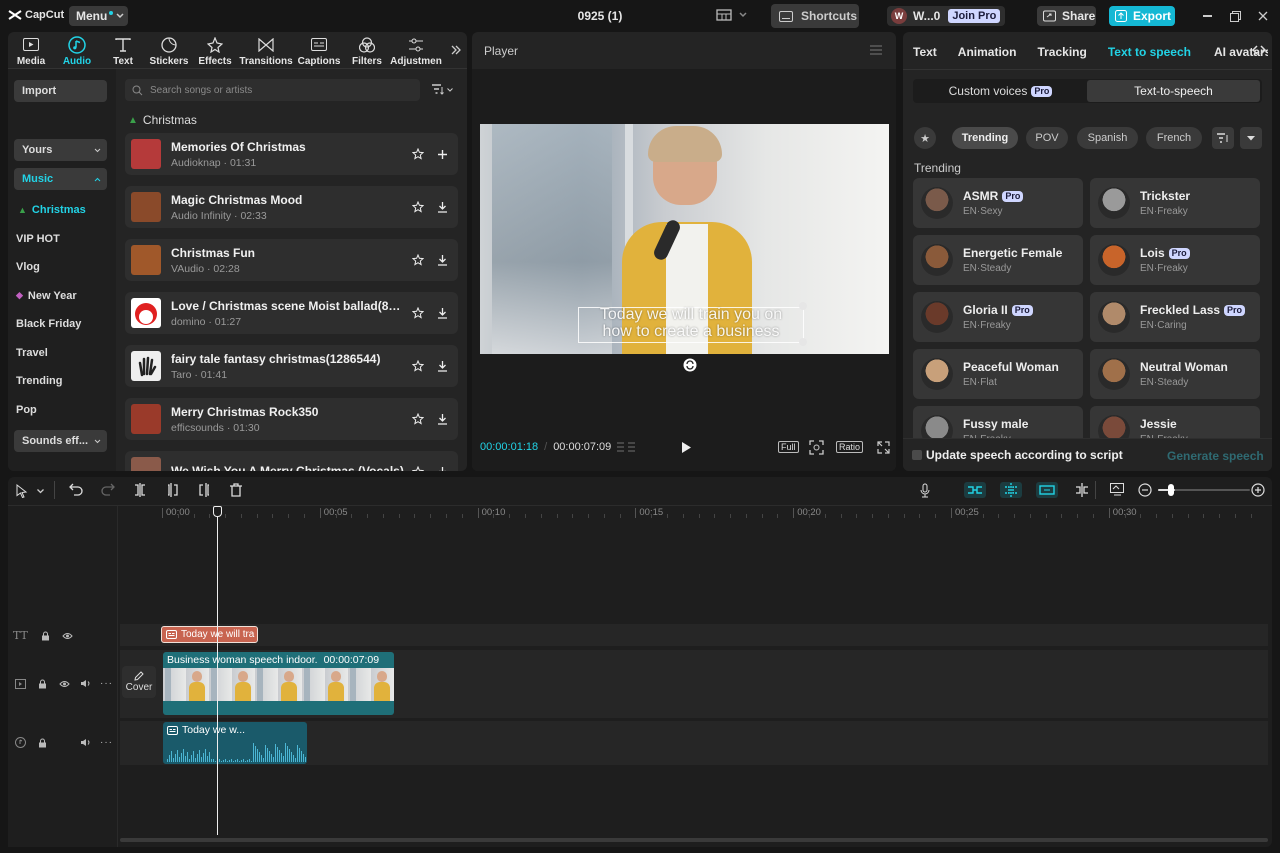 This screenshot has height=853, width=1280. Describe the element at coordinates (1011, 490) in the screenshot. I see `linkage-button` at that location.